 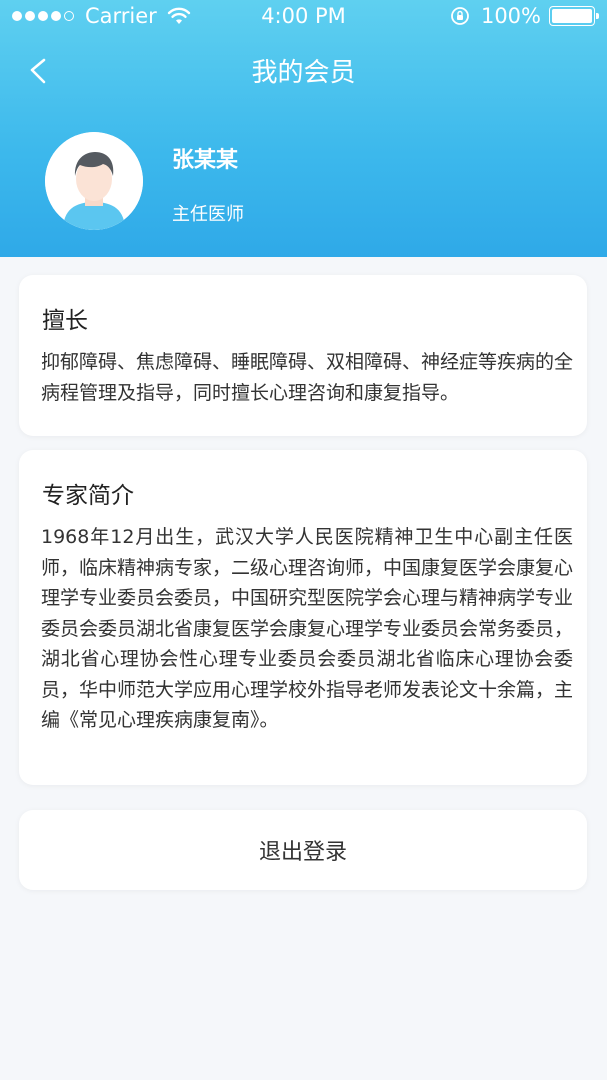 I want to click on logout-label: 退出登录, so click(x=302, y=852).